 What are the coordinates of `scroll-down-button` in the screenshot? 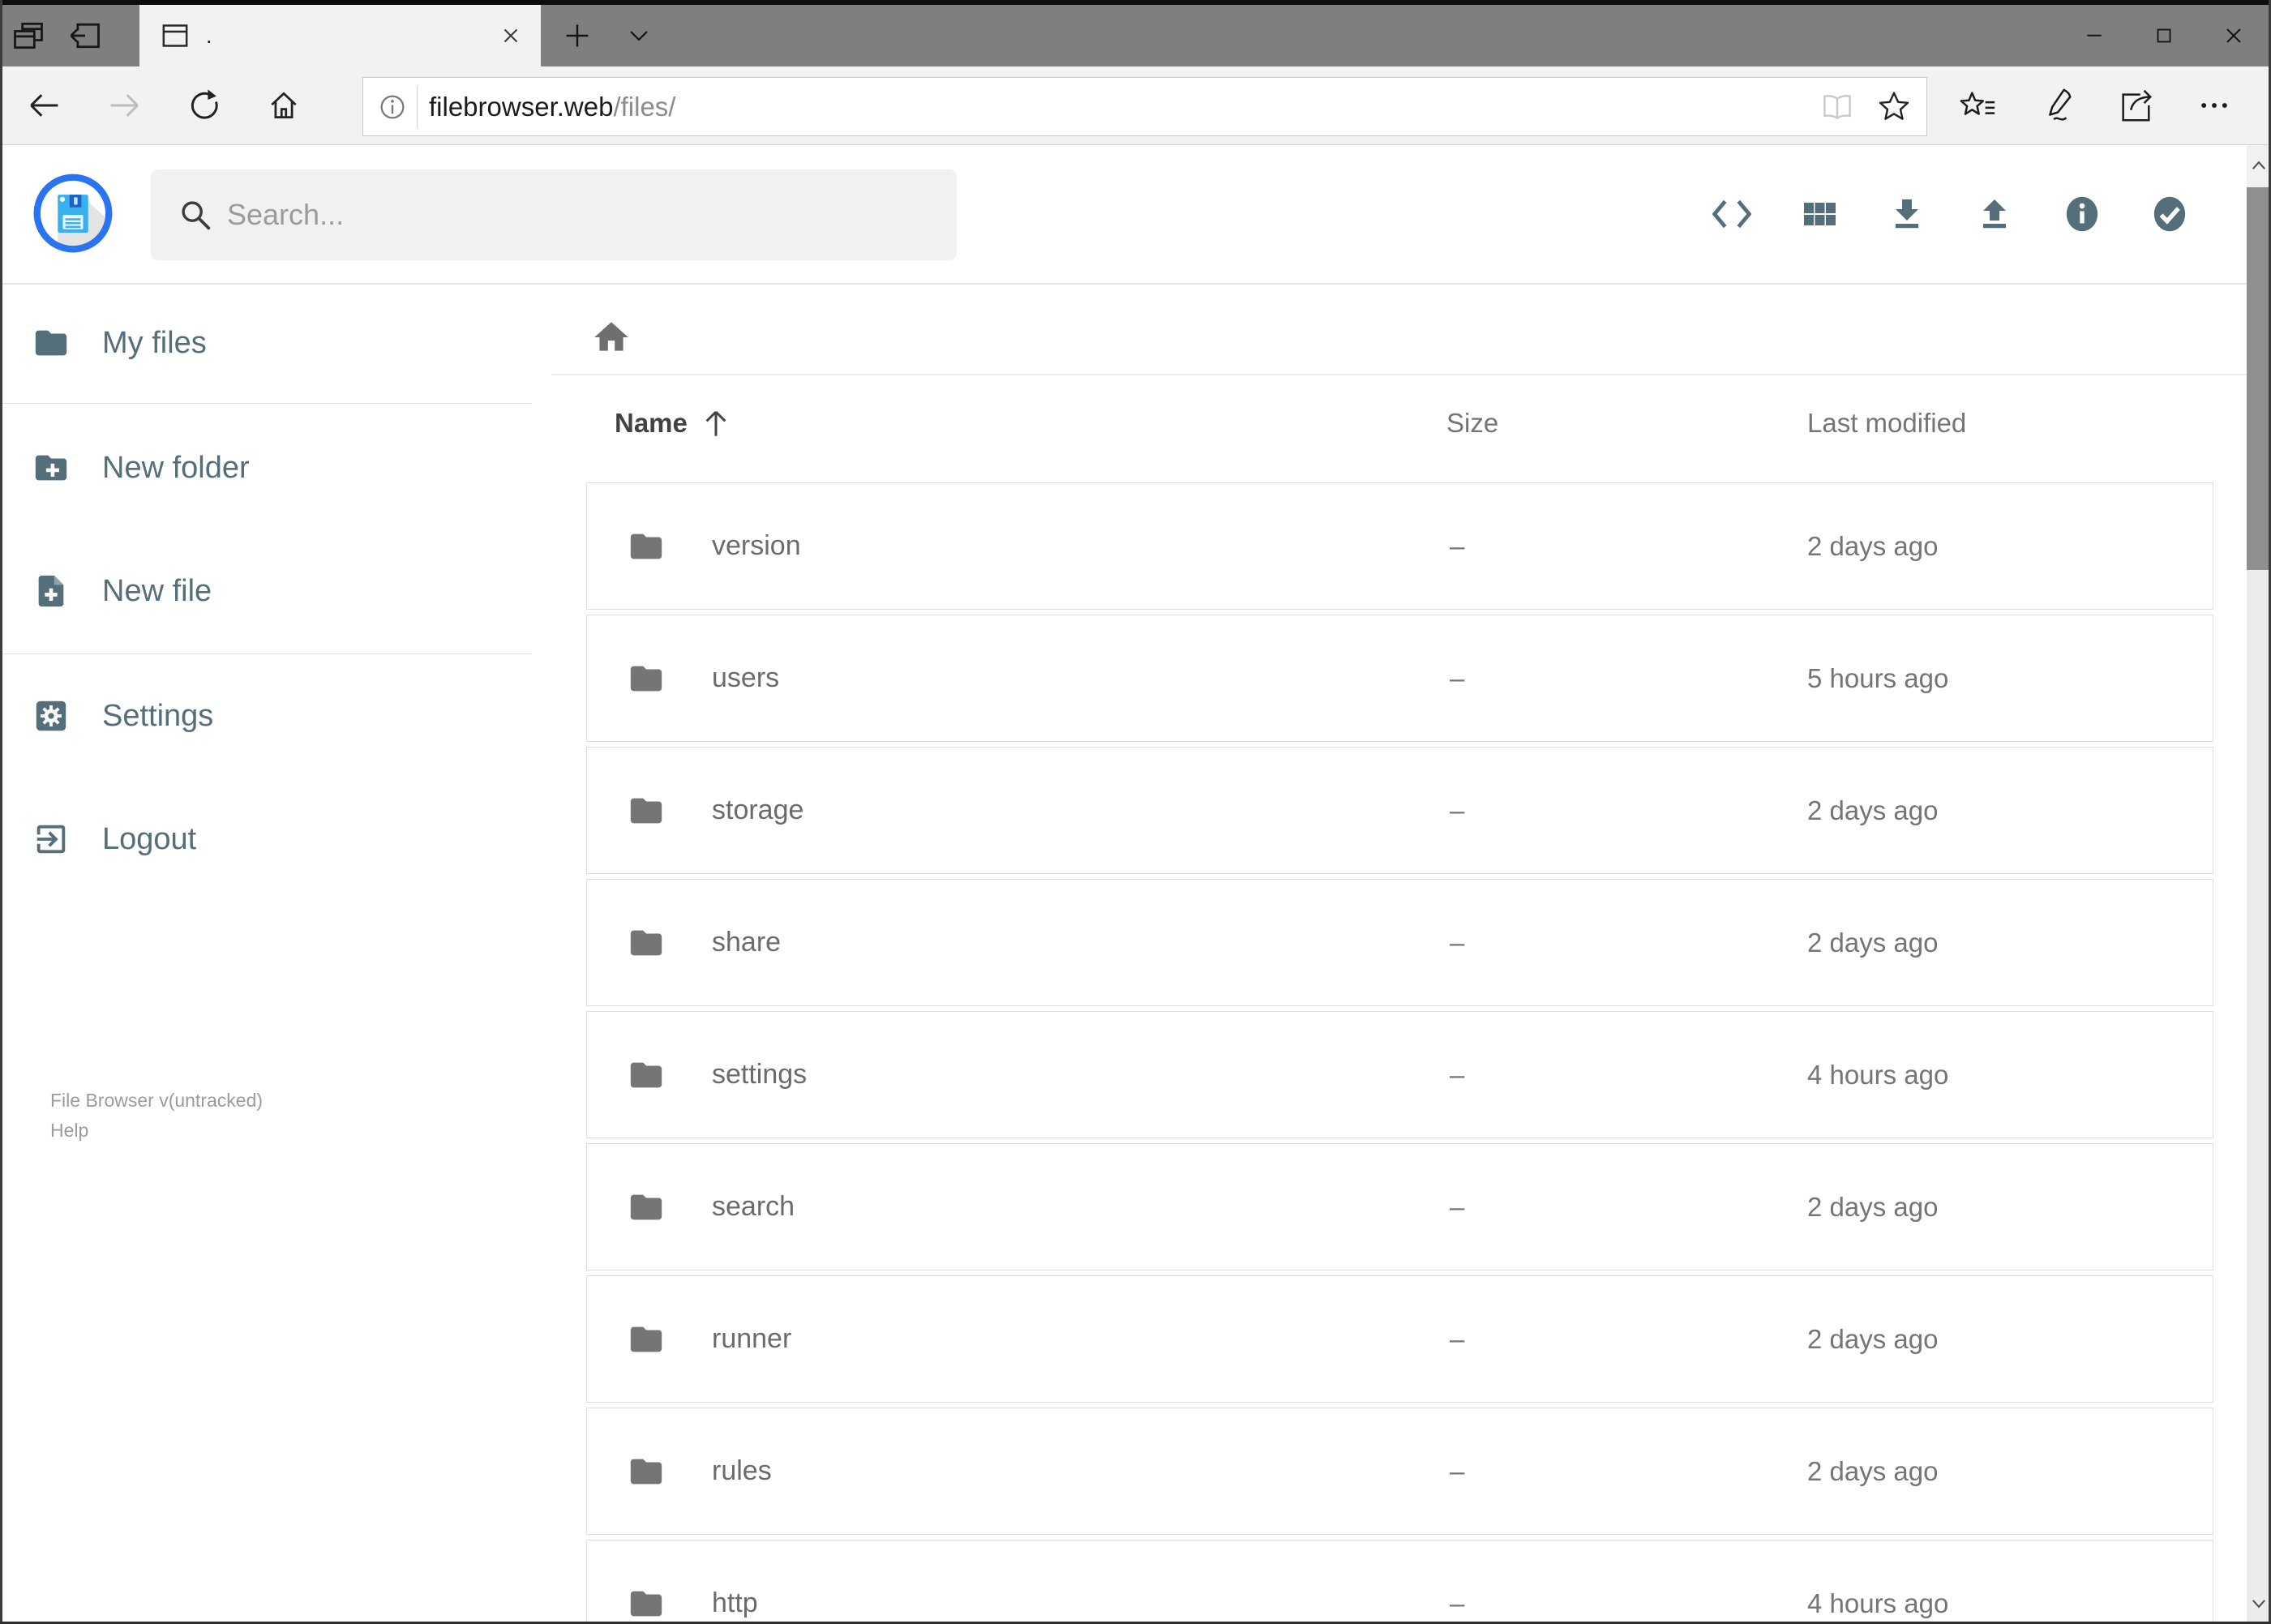 It's located at (2259, 1603).